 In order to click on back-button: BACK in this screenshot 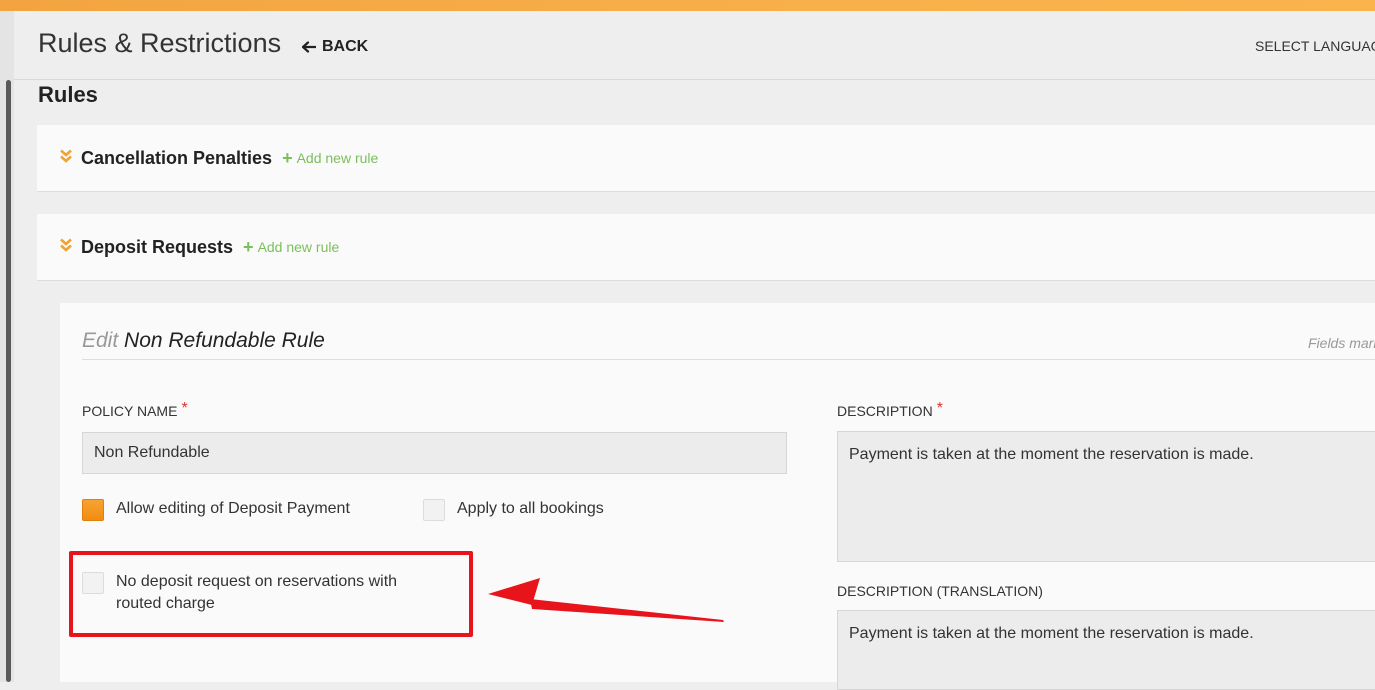, I will do `click(335, 47)`.